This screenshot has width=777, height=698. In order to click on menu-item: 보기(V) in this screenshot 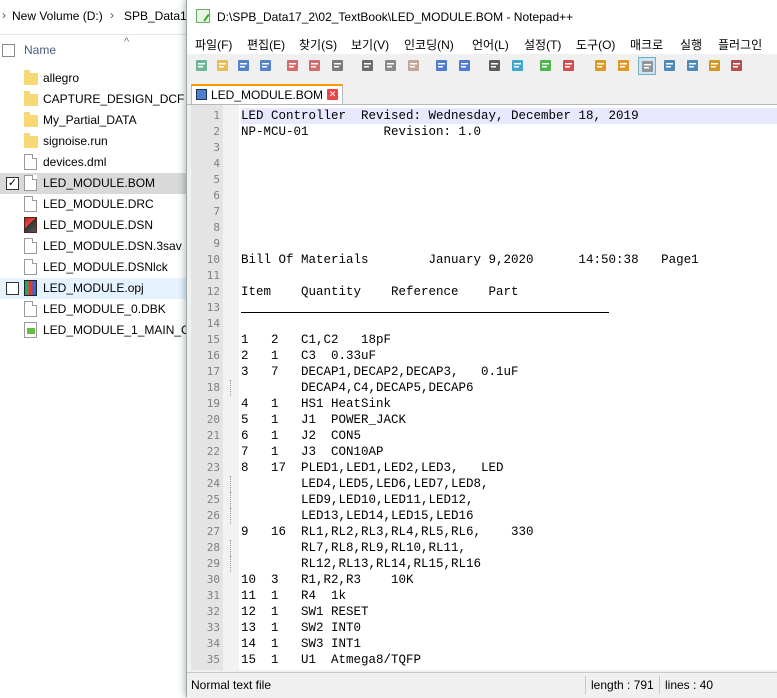, I will do `click(370, 44)`.